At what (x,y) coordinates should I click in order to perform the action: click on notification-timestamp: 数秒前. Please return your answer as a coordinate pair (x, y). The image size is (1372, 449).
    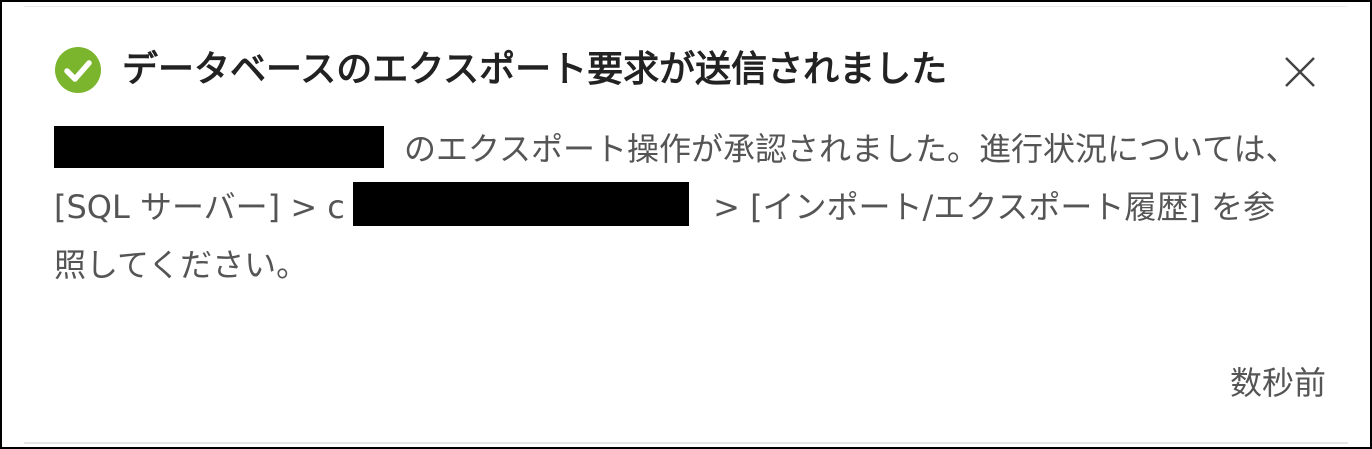
    Looking at the image, I should click on (1277, 383).